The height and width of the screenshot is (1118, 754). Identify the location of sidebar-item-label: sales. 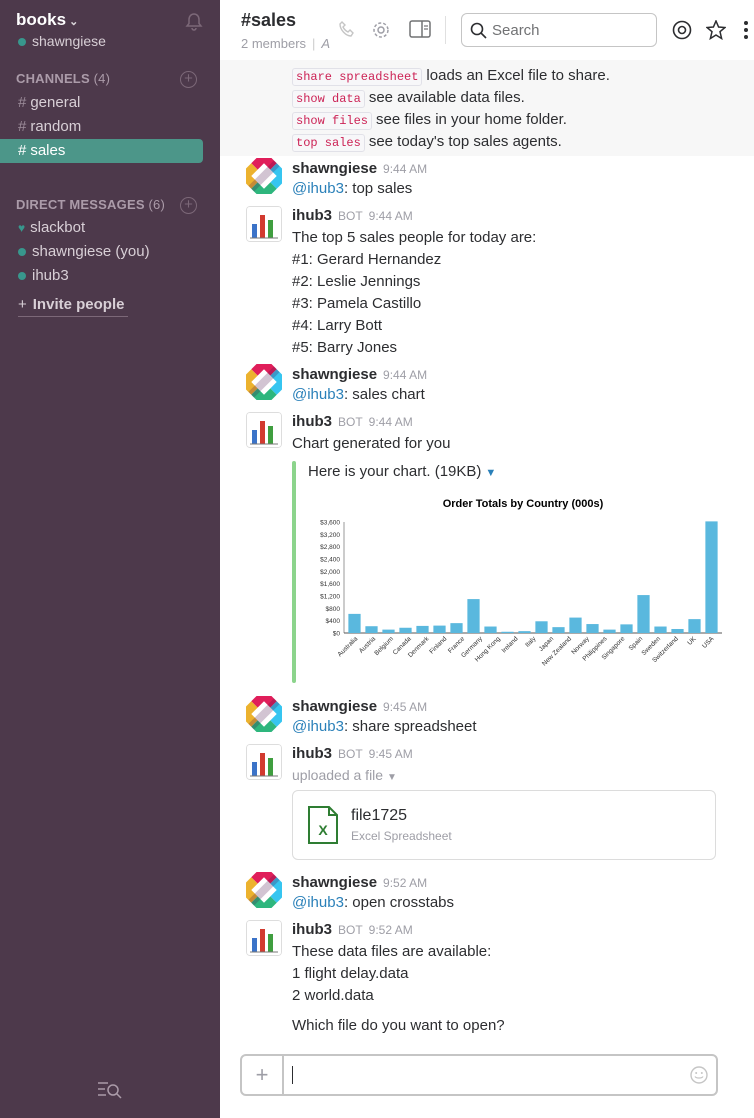
(48, 150).